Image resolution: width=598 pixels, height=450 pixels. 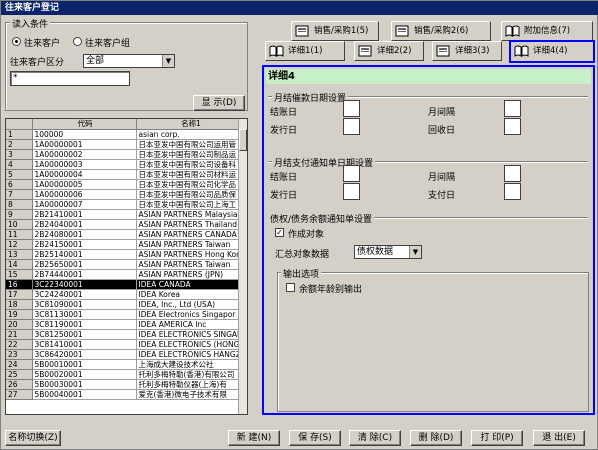 What do you see at coordinates (84, 274) in the screenshot?
I see `code-cell: 2B74440001` at bounding box center [84, 274].